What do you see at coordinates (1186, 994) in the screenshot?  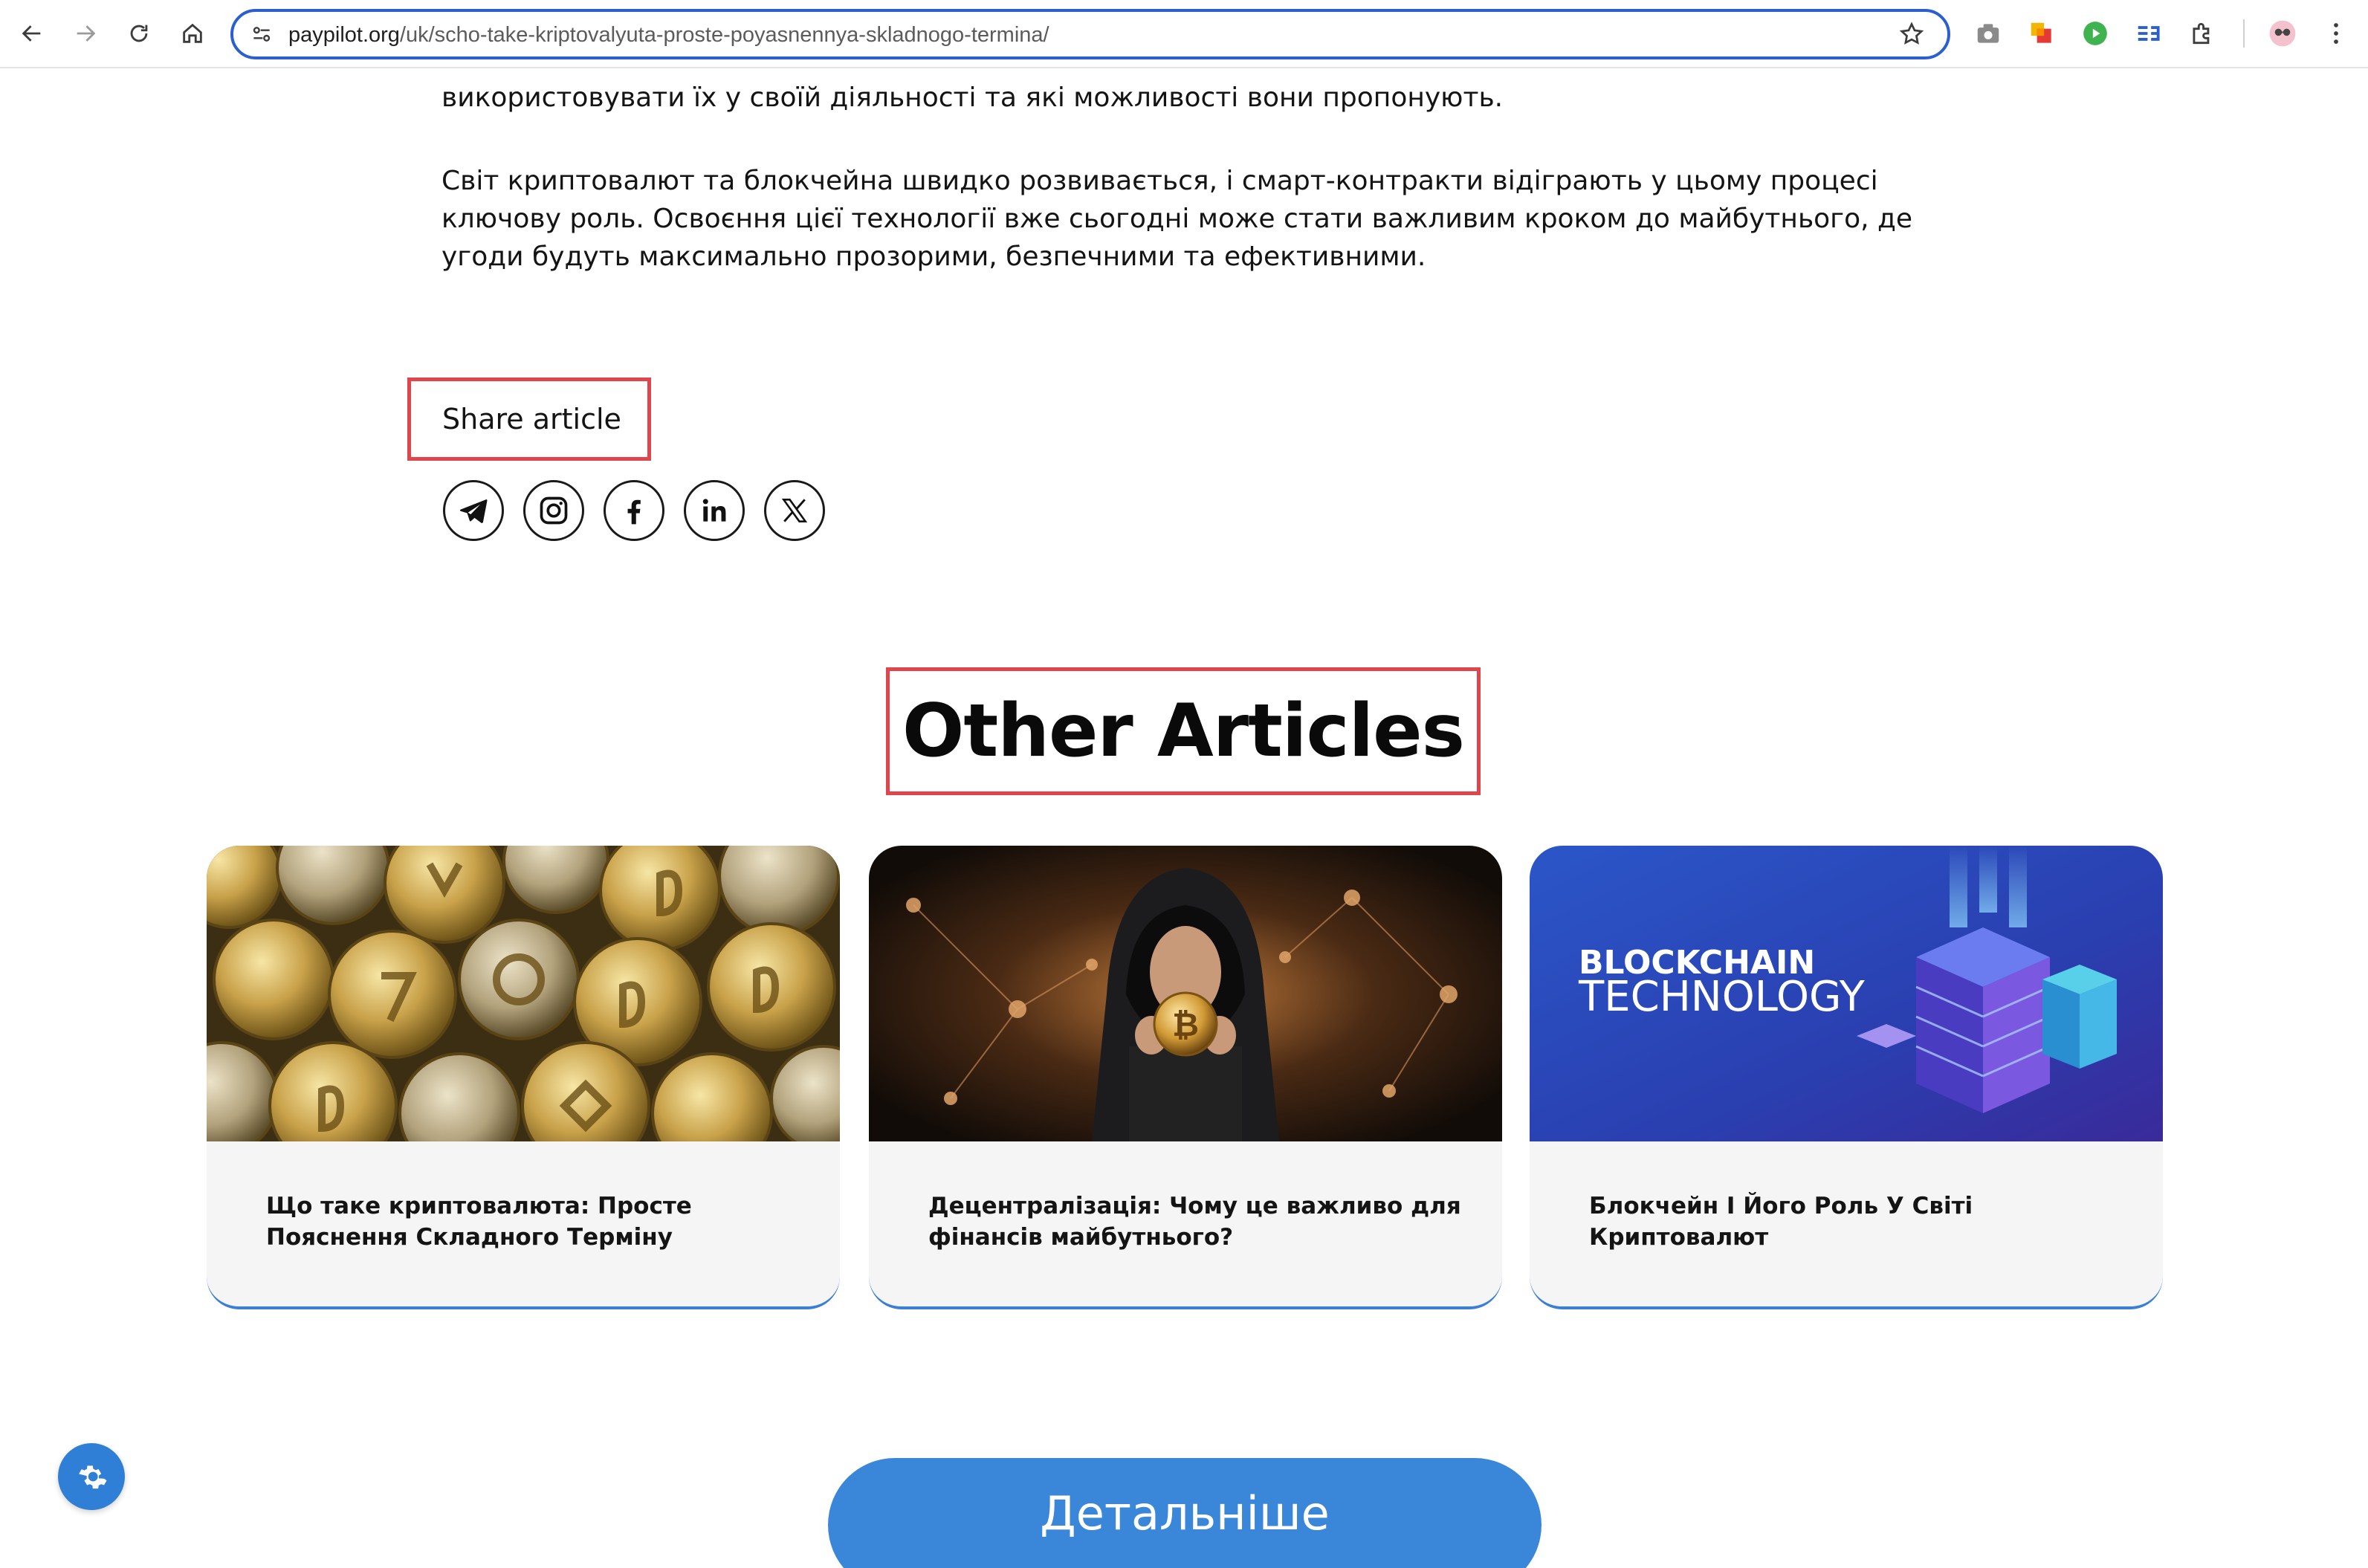 I see `hooded-man-bitcoin-image: ₿` at bounding box center [1186, 994].